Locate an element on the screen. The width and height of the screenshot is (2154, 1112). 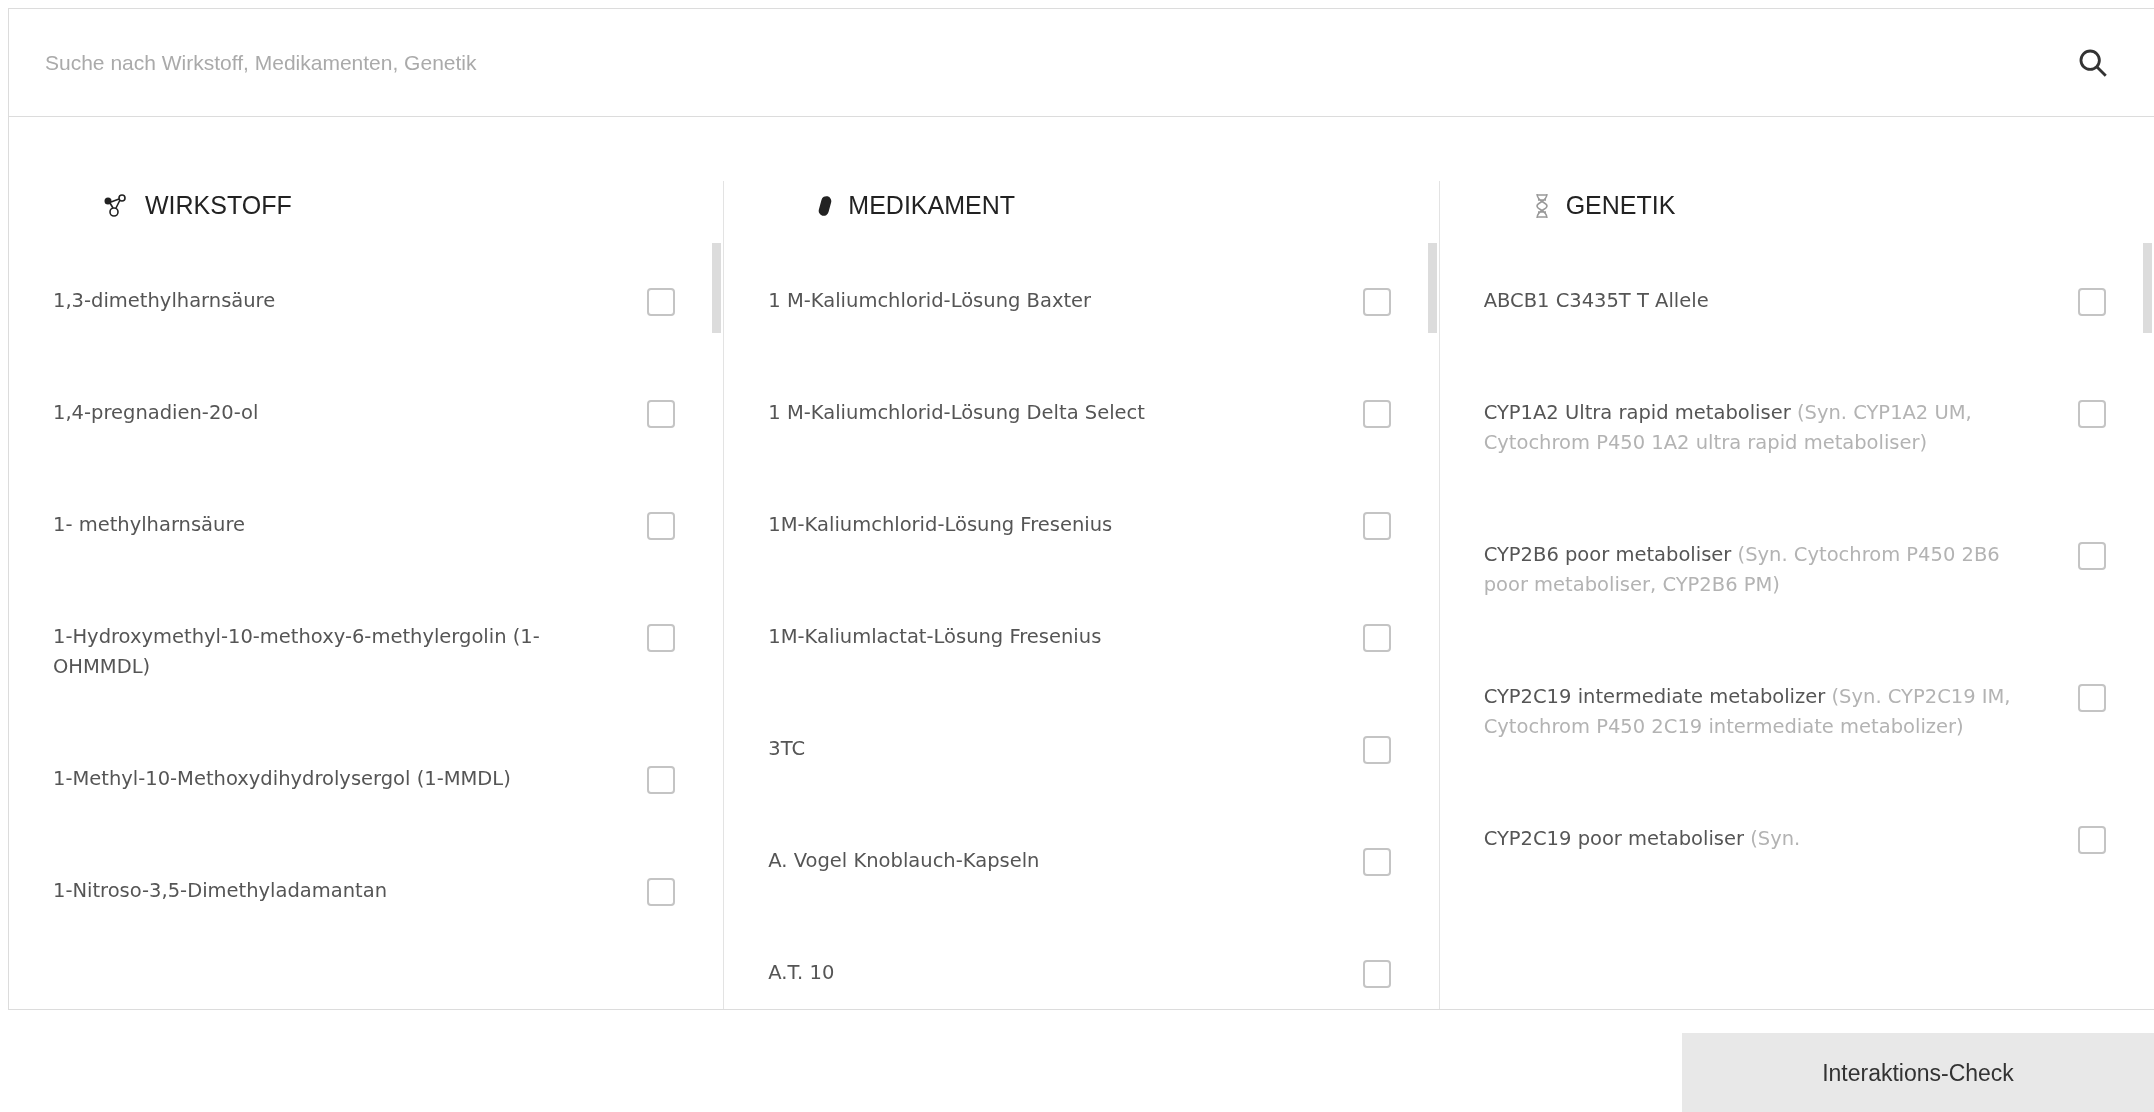
item-label: 1 M-Kaliumchlorid-Lösung Delta Select is located at coordinates (956, 413).